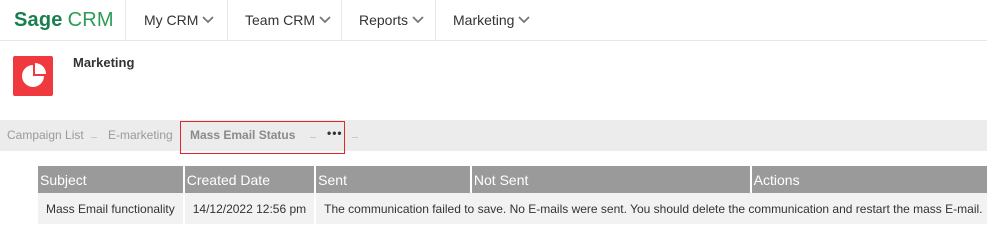 This screenshot has height=244, width=987. I want to click on tab-mass-email-status: Mass Email Status, so click(242, 135).